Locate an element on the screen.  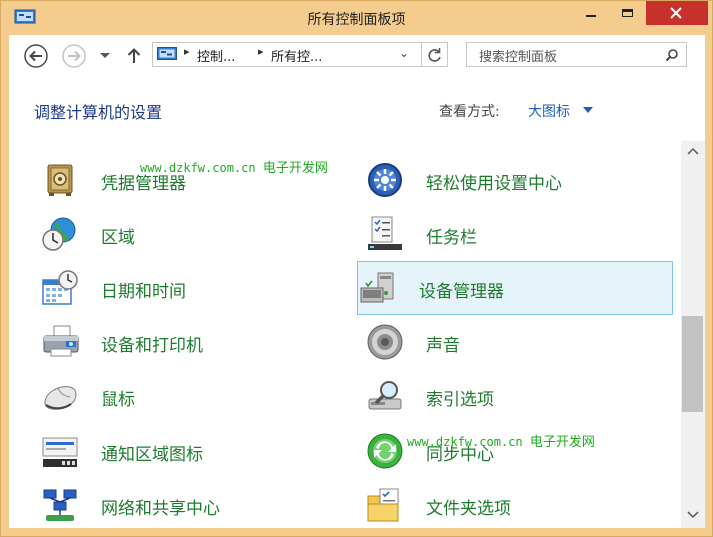
item-label: 通知区域图标 is located at coordinates (152, 455).